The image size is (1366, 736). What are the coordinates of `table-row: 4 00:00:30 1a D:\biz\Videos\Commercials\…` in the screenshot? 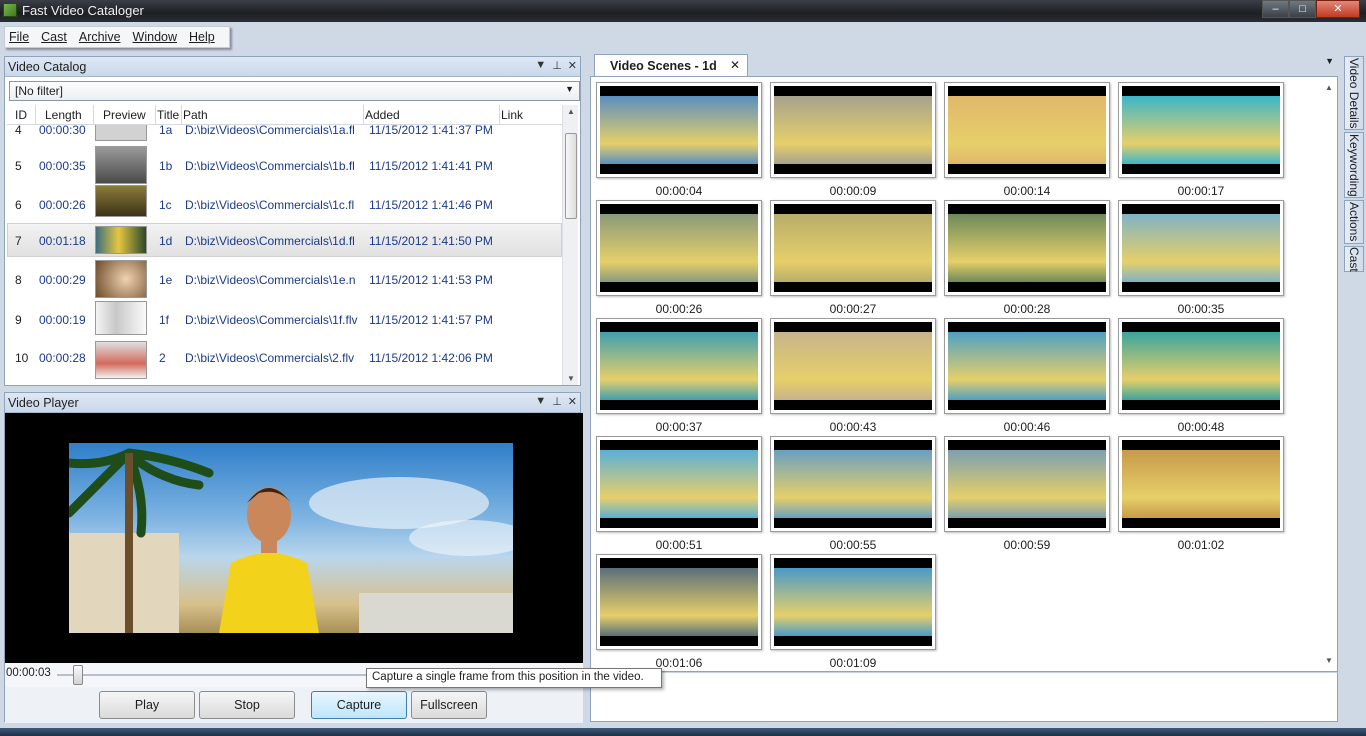 It's located at (284, 133).